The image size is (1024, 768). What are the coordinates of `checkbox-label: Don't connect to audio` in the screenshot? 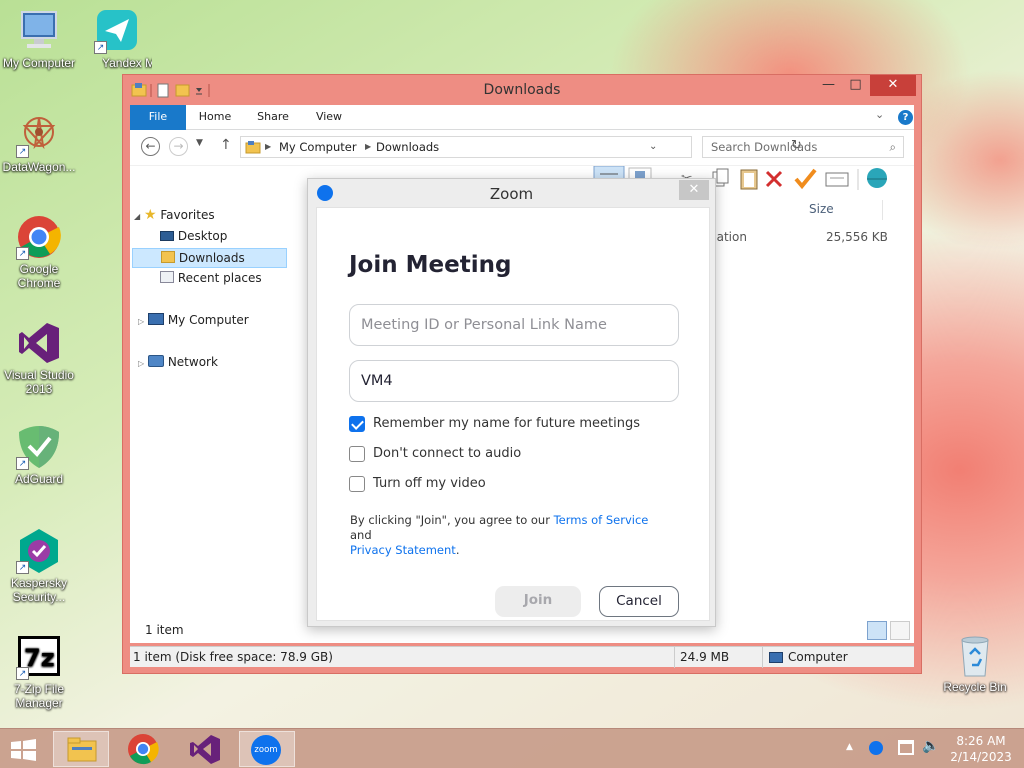 It's located at (447, 453).